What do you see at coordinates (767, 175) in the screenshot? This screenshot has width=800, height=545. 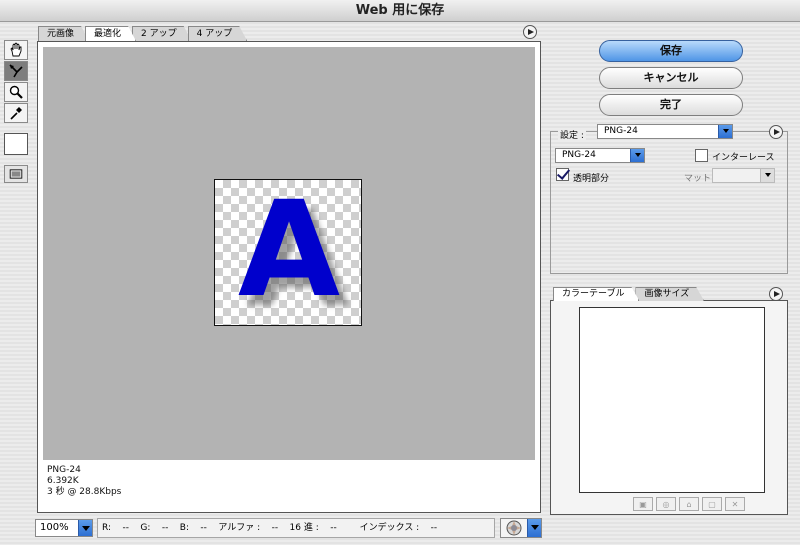 I see `matte-dropdown-arrow-icon` at bounding box center [767, 175].